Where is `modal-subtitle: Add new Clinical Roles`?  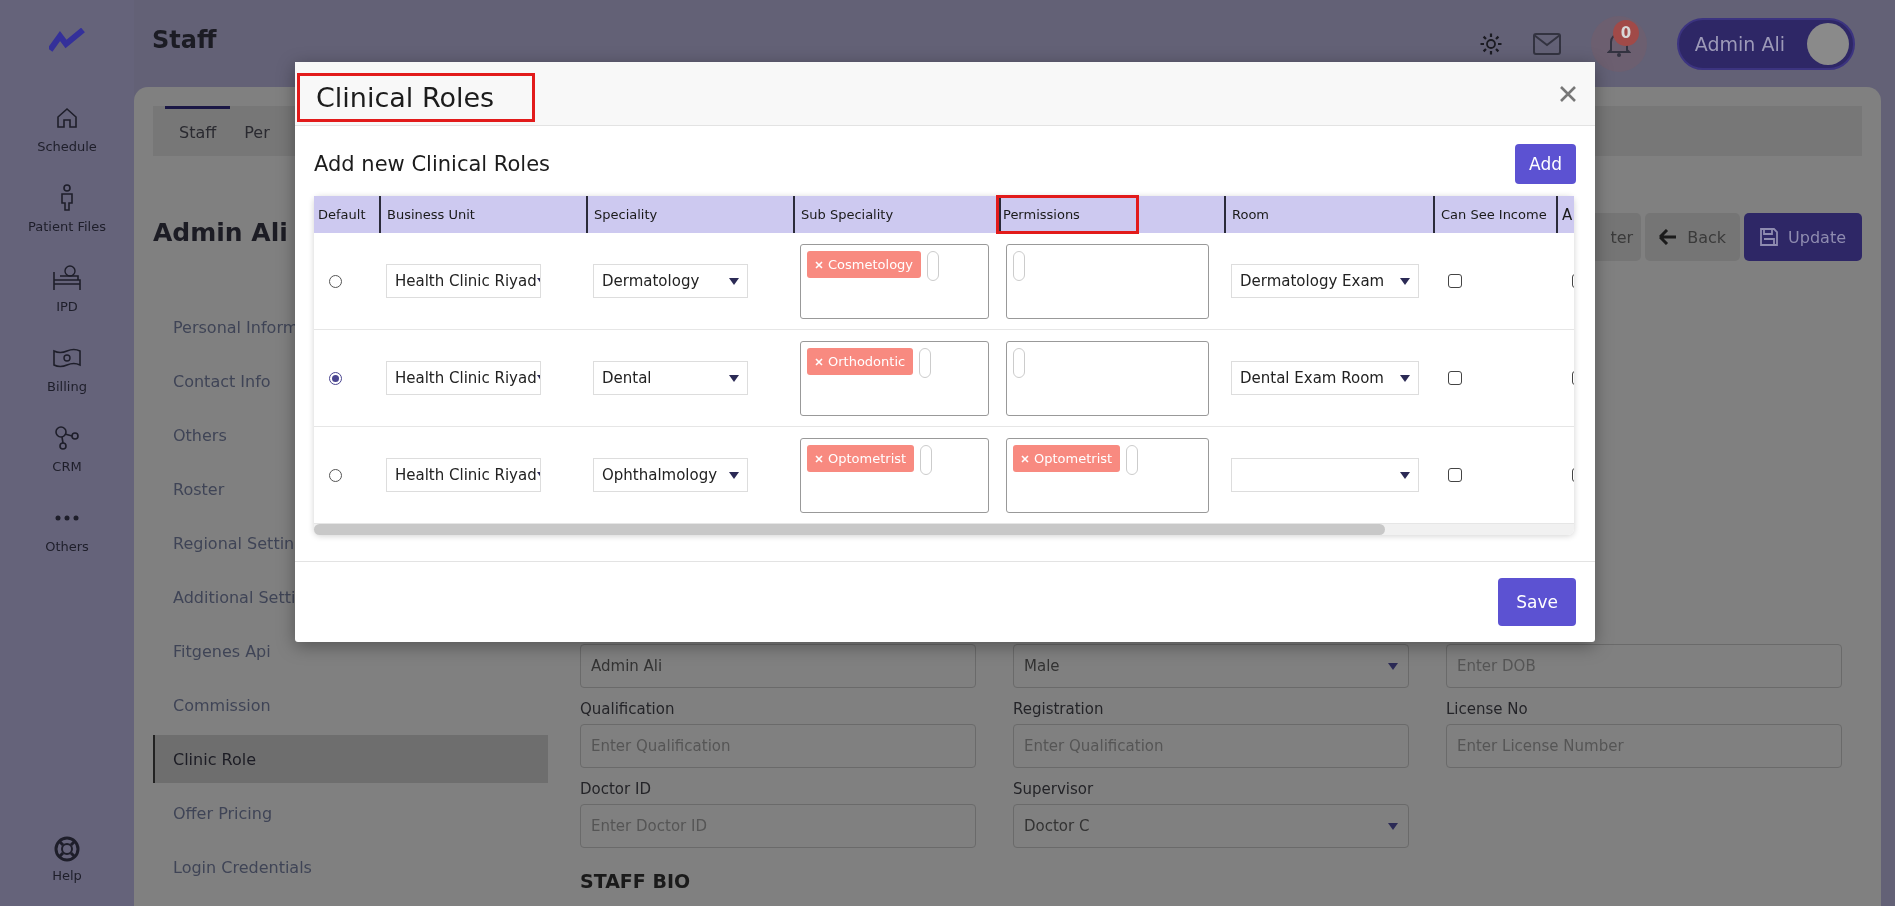
modal-subtitle: Add new Clinical Roles is located at coordinates (432, 164).